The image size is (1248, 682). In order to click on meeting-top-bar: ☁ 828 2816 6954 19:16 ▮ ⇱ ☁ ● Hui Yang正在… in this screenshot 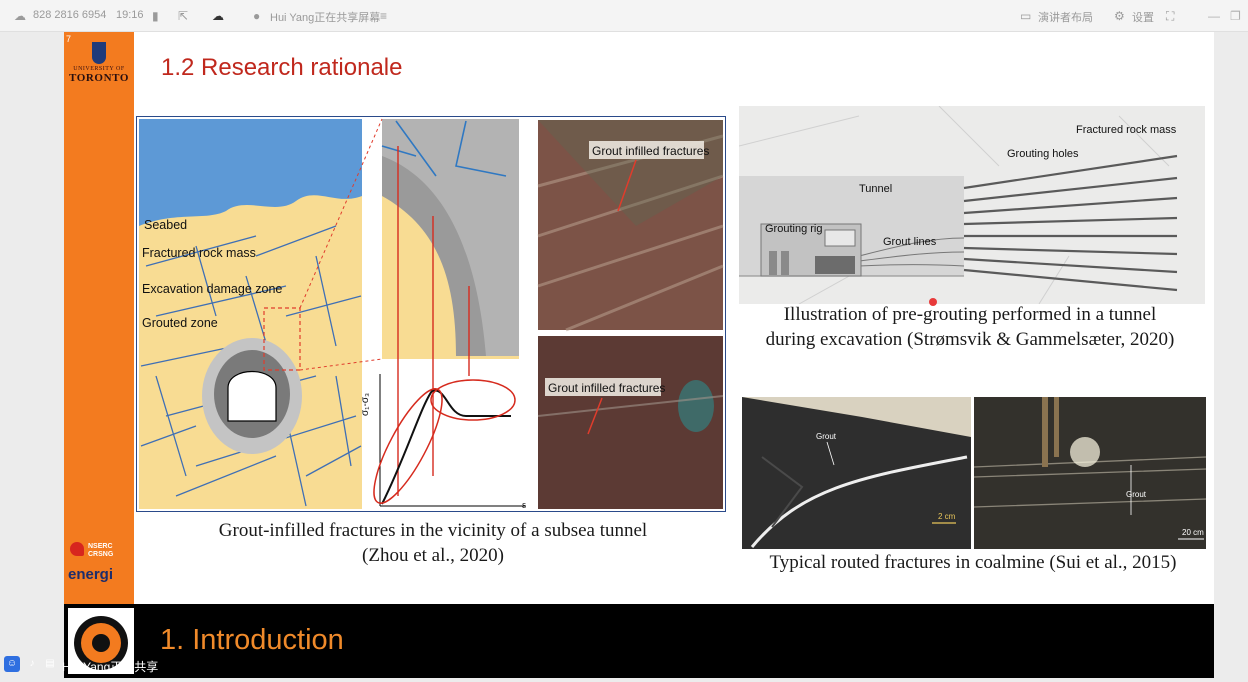, I will do `click(624, 16)`.